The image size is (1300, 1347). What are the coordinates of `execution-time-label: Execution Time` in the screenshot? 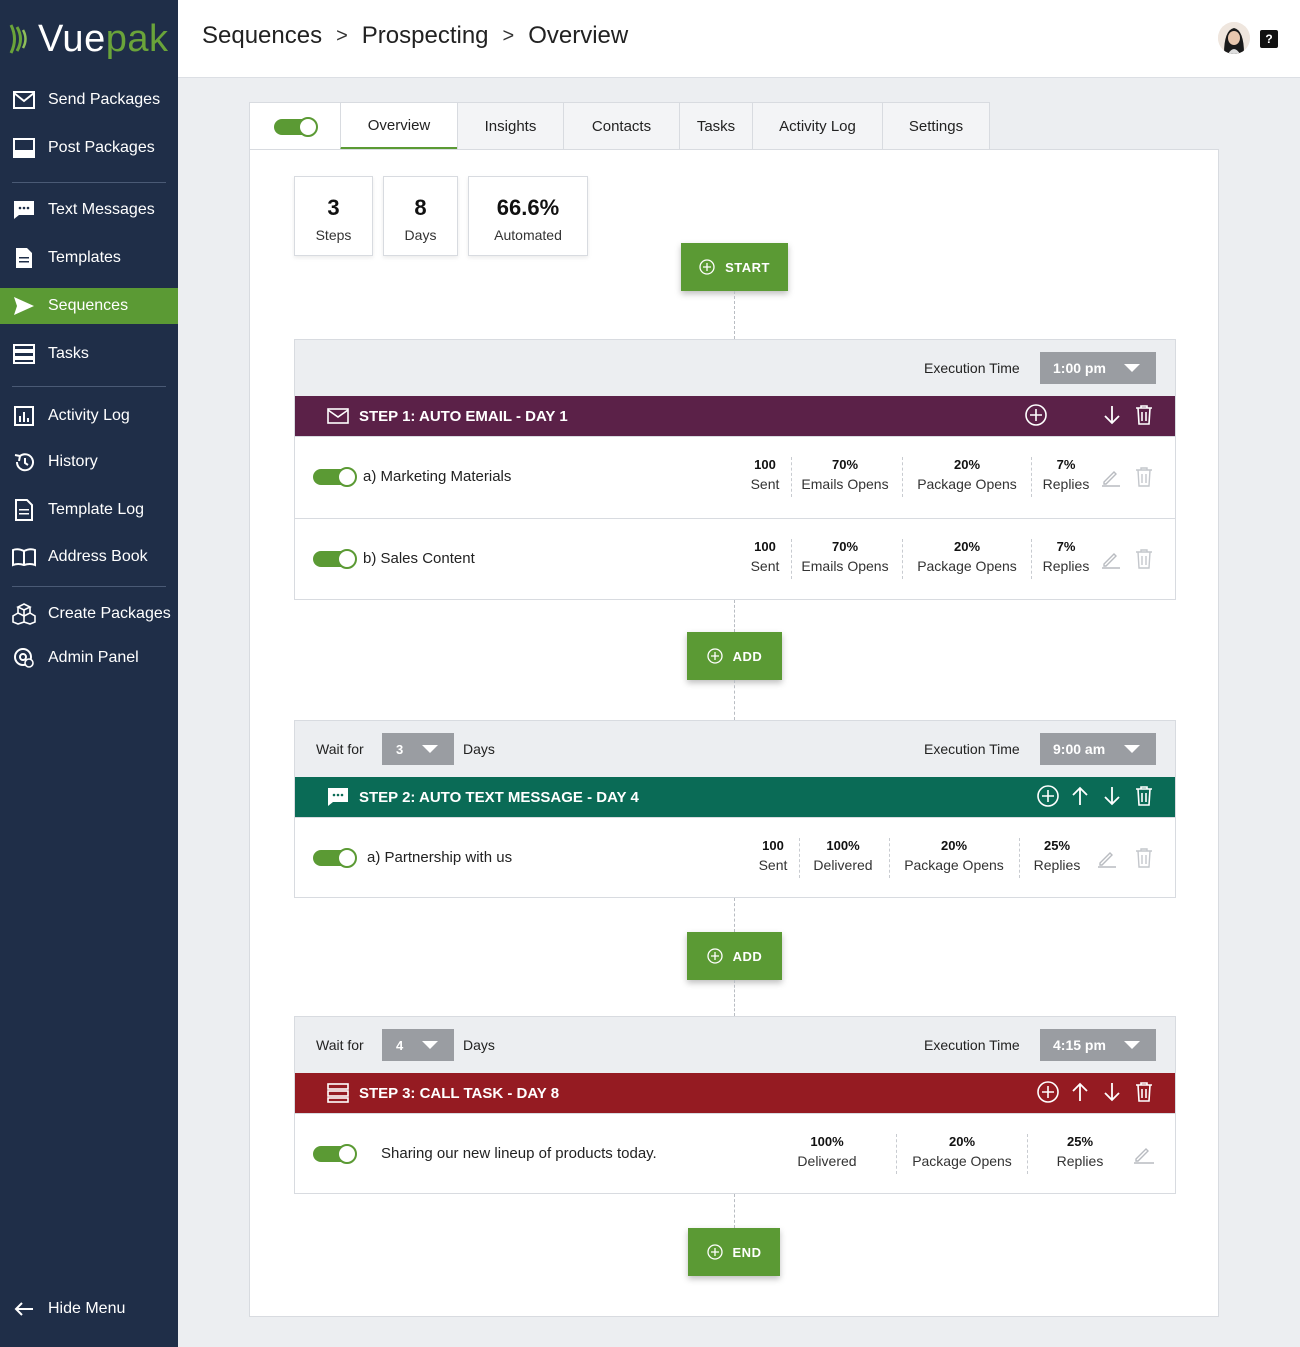 It's located at (972, 749).